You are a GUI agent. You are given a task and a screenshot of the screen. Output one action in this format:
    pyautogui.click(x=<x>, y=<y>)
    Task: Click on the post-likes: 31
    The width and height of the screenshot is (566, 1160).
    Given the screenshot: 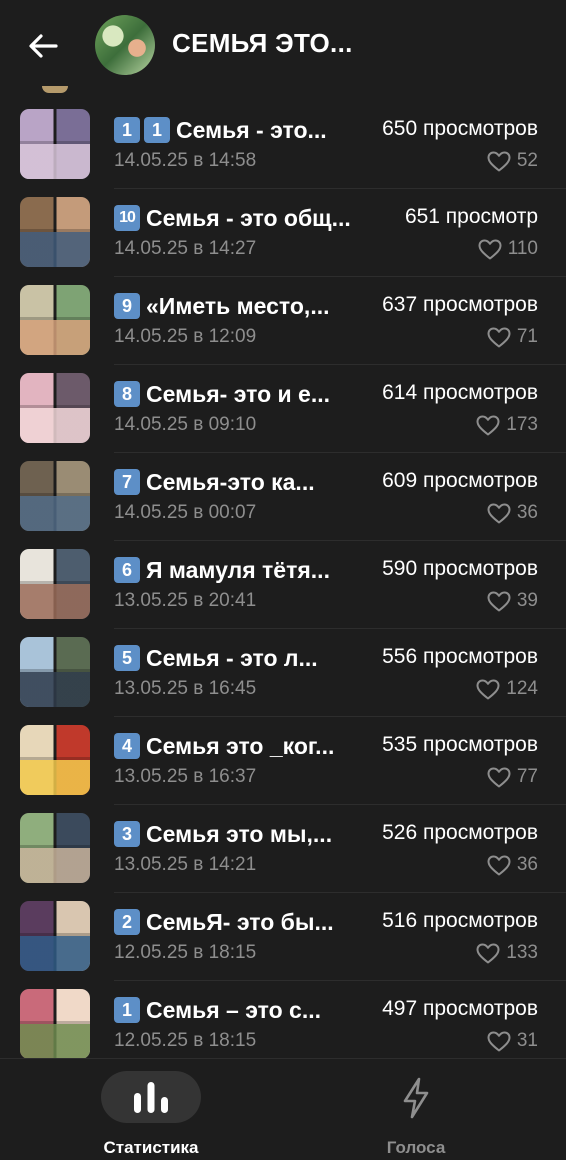 What is the action you would take?
    pyautogui.click(x=512, y=1041)
    